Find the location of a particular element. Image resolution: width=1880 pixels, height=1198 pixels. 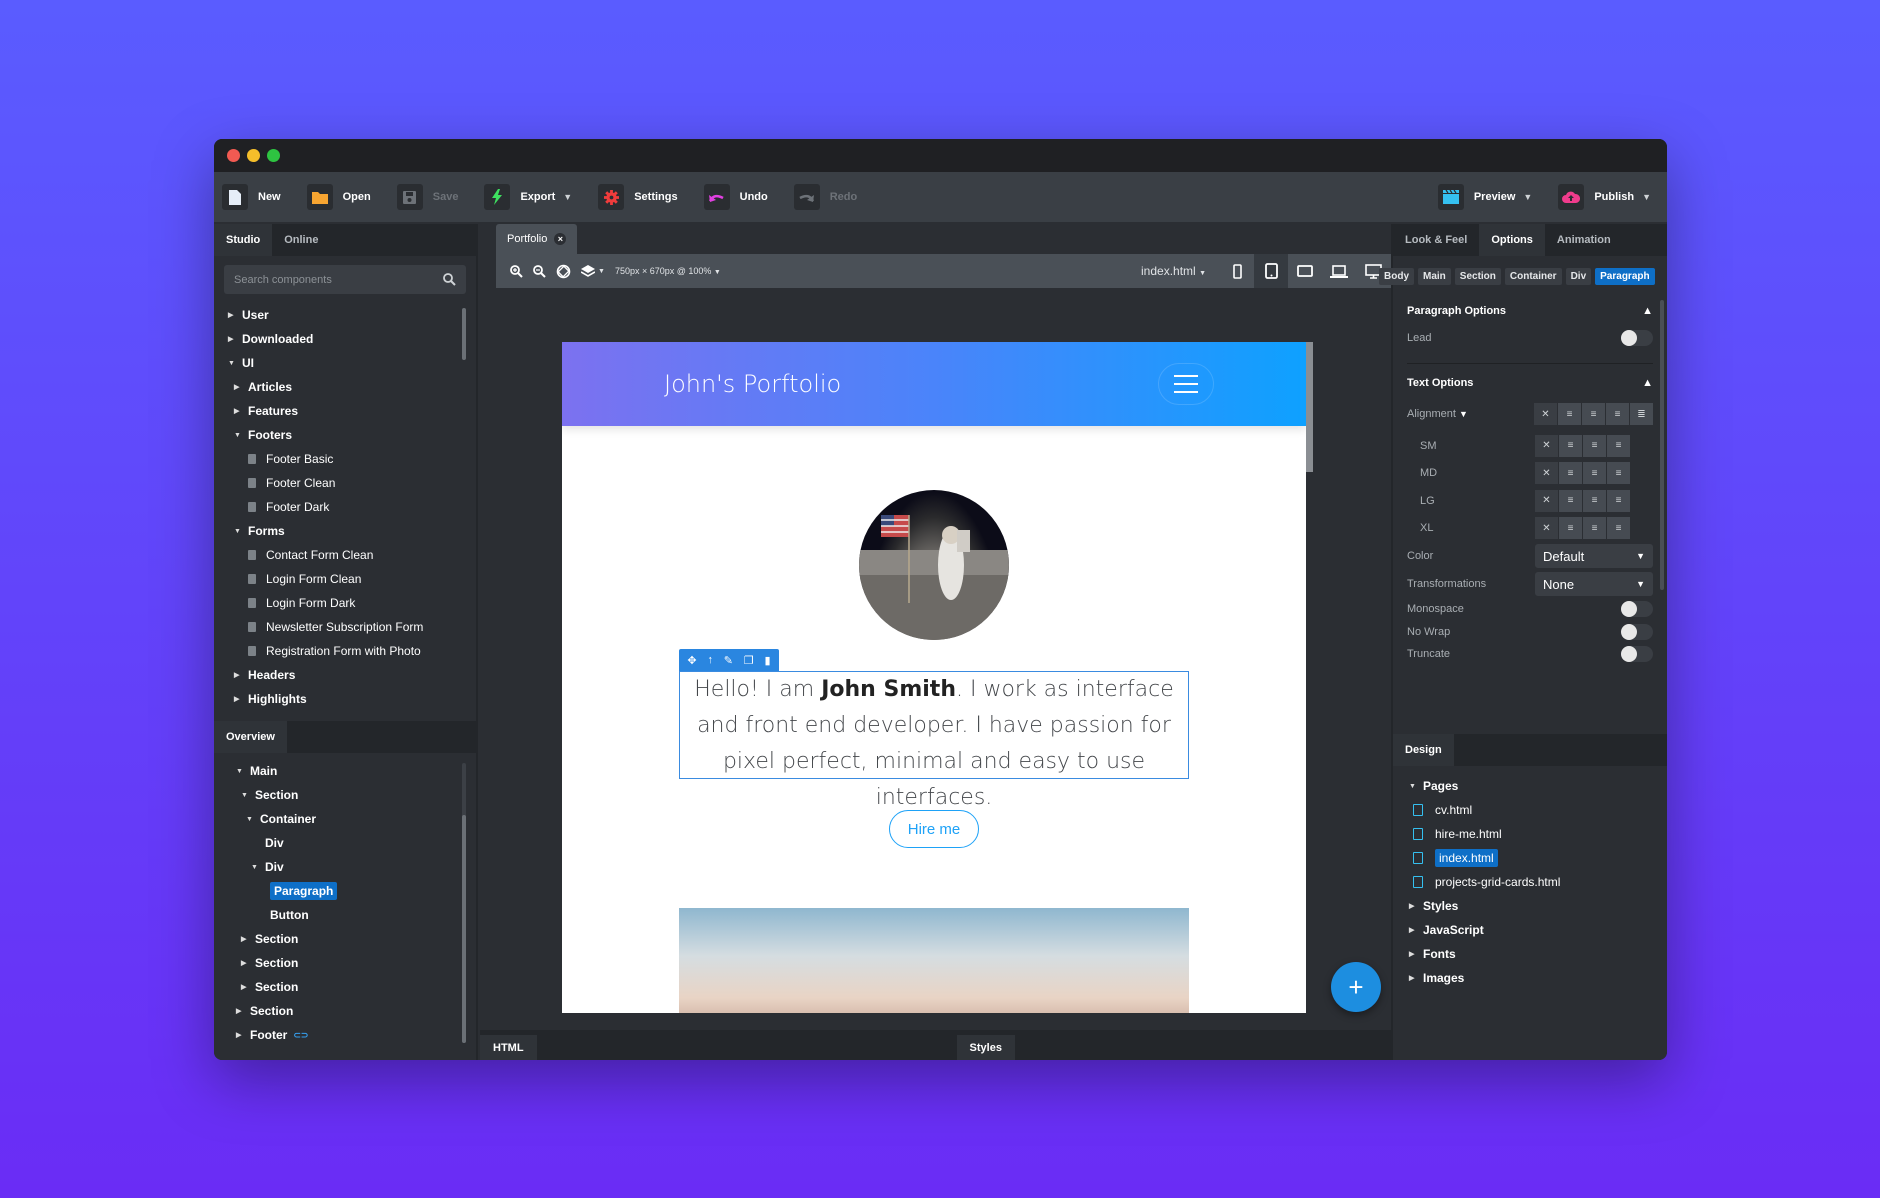

overview-node: ▼ Main is located at coordinates (356, 771).